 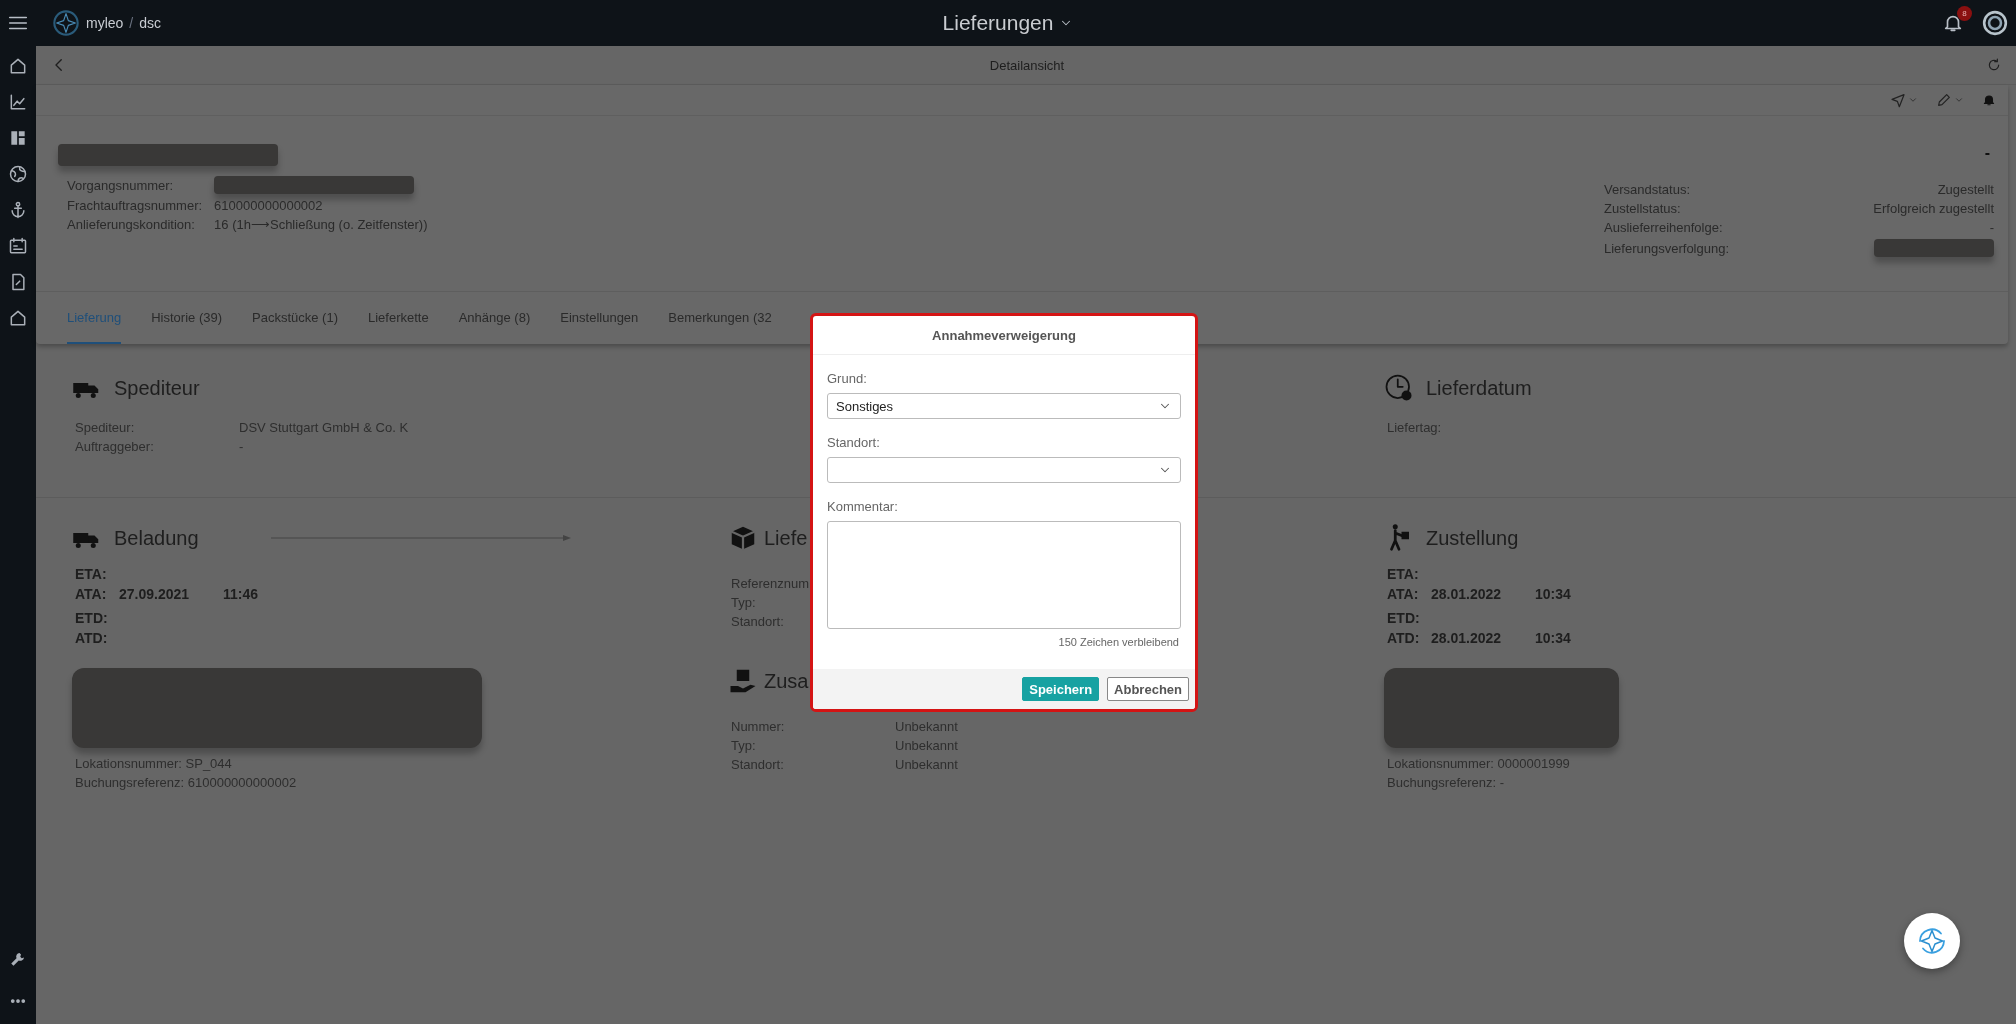 I want to click on calendar-icon, so click(x=18, y=246).